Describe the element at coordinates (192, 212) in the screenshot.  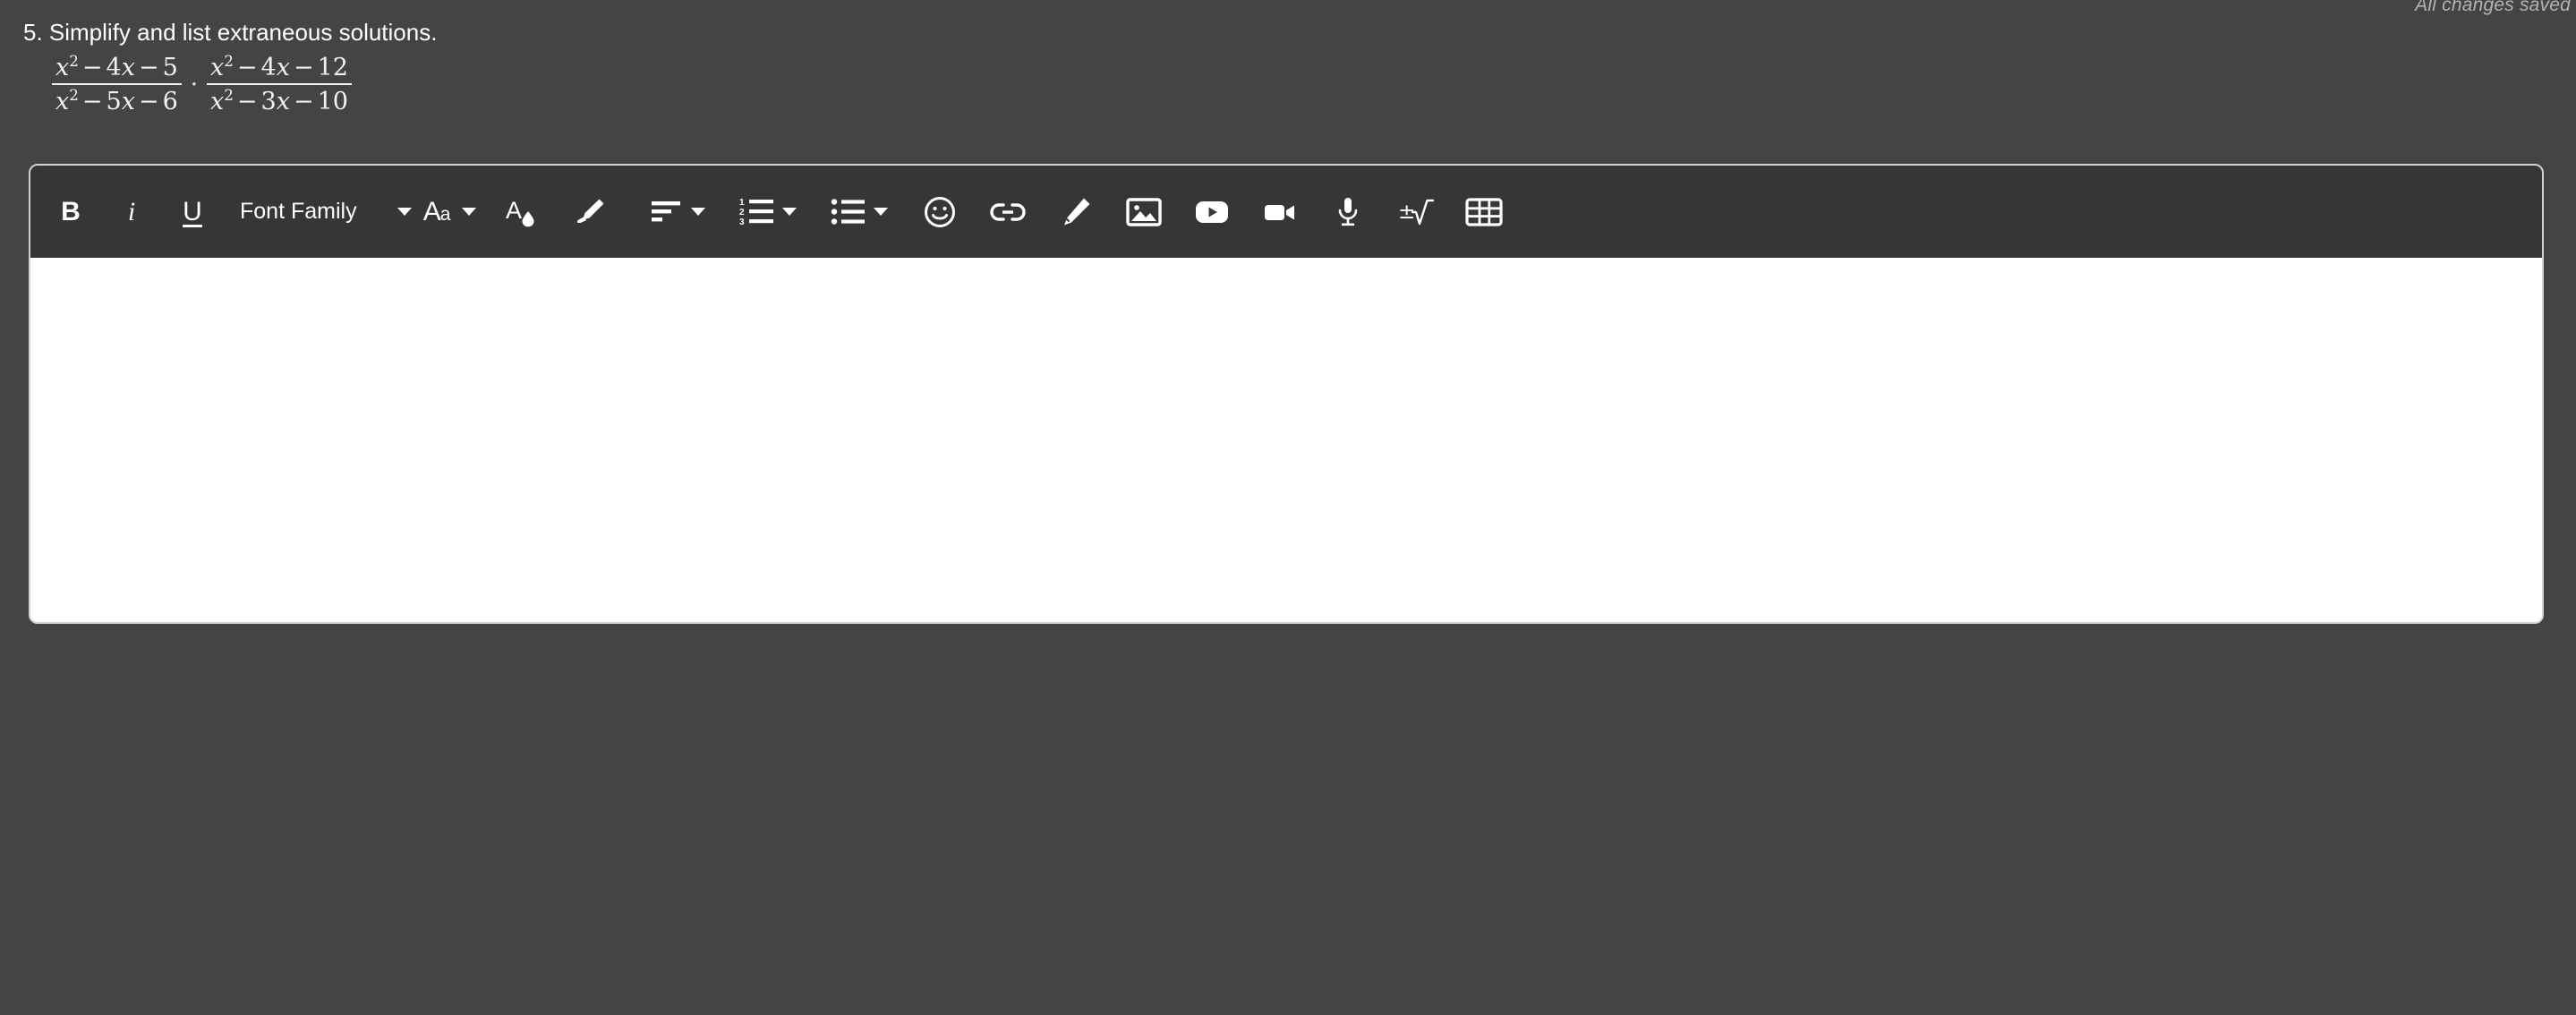
I see `underline-button: U` at that location.